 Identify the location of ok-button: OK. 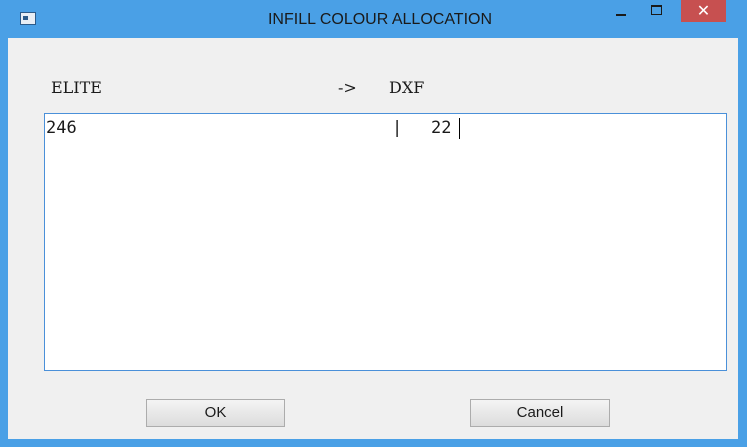
(215, 413).